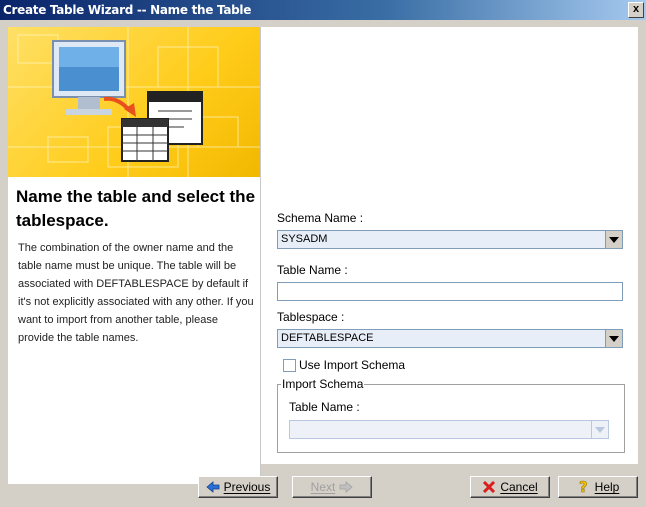 This screenshot has height=507, width=646. I want to click on import-schema-group, so click(451, 418).